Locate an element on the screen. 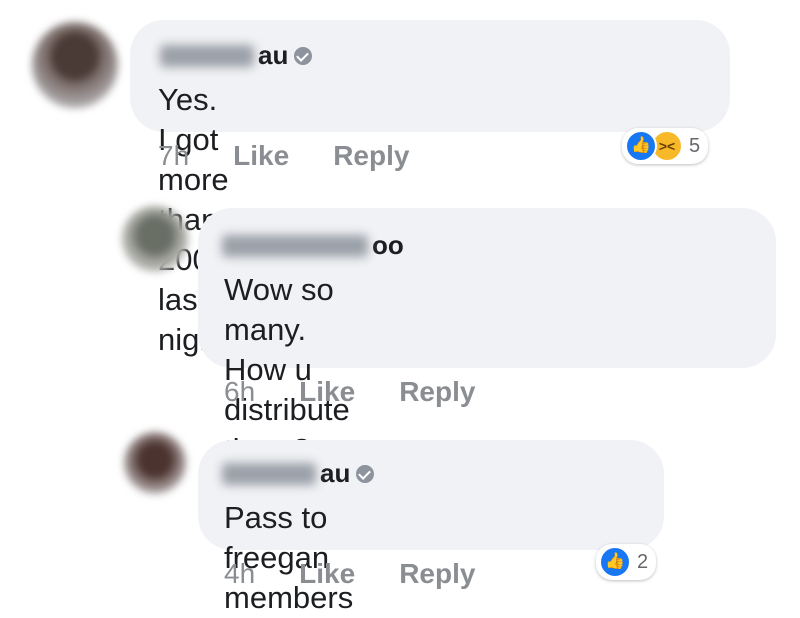  comment-actions: 4h Like Reply is located at coordinates (371, 574).